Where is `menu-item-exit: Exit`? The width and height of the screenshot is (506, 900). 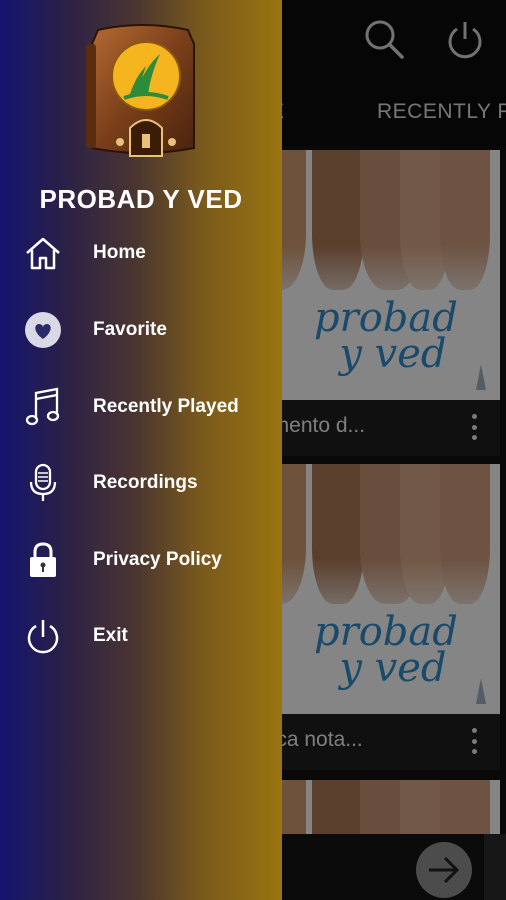 menu-item-exit: Exit is located at coordinates (141, 636).